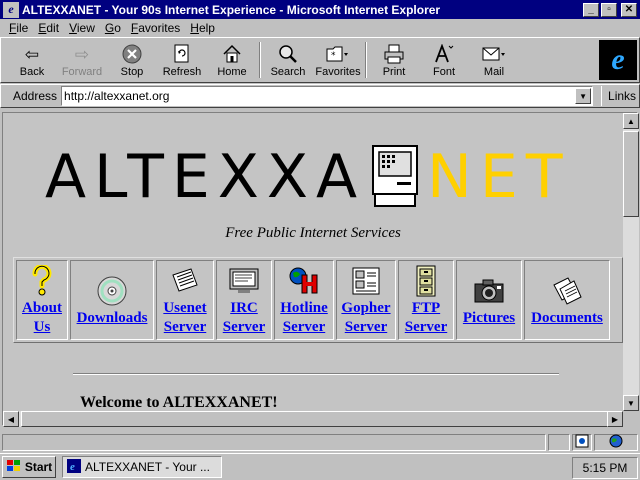 This screenshot has height=480, width=640. Describe the element at coordinates (232, 72) in the screenshot. I see `home-label: Home` at that location.